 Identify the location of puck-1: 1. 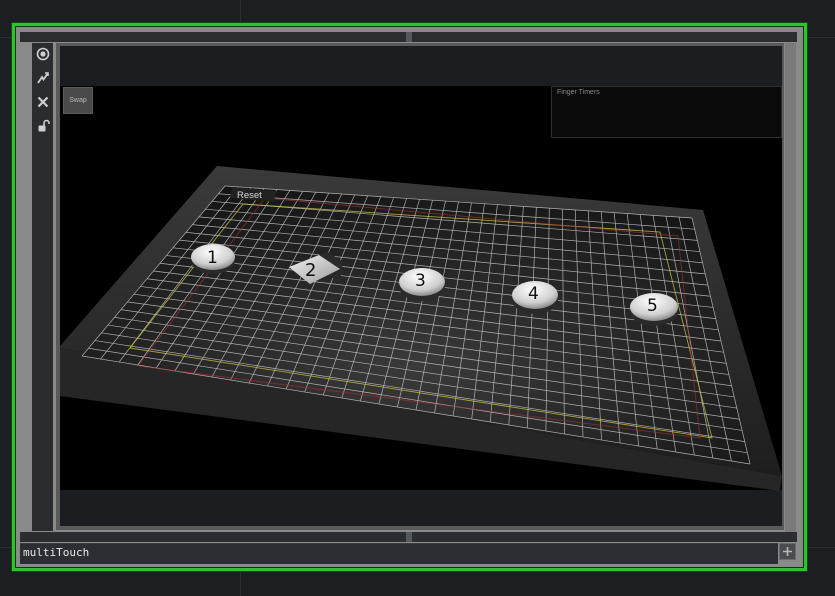
(213, 259).